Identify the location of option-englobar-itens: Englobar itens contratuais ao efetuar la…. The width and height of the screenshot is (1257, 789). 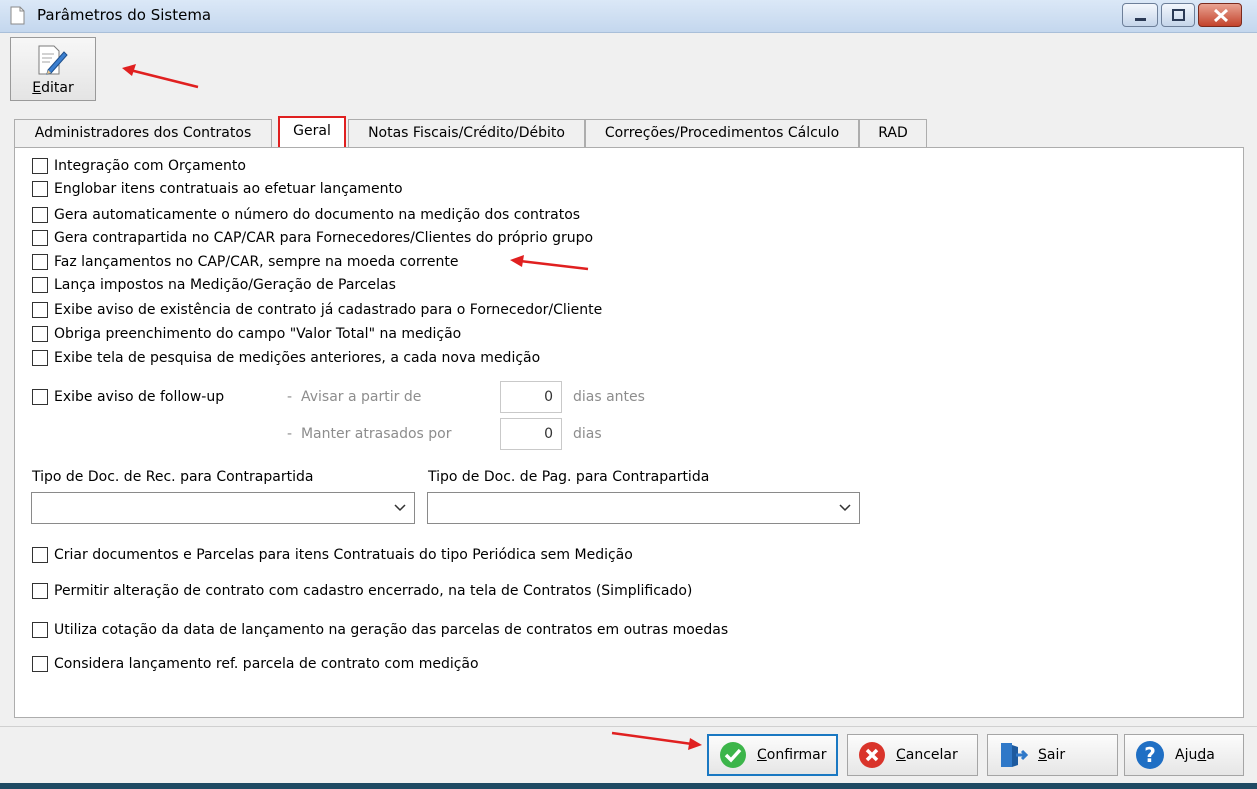
(217, 189).